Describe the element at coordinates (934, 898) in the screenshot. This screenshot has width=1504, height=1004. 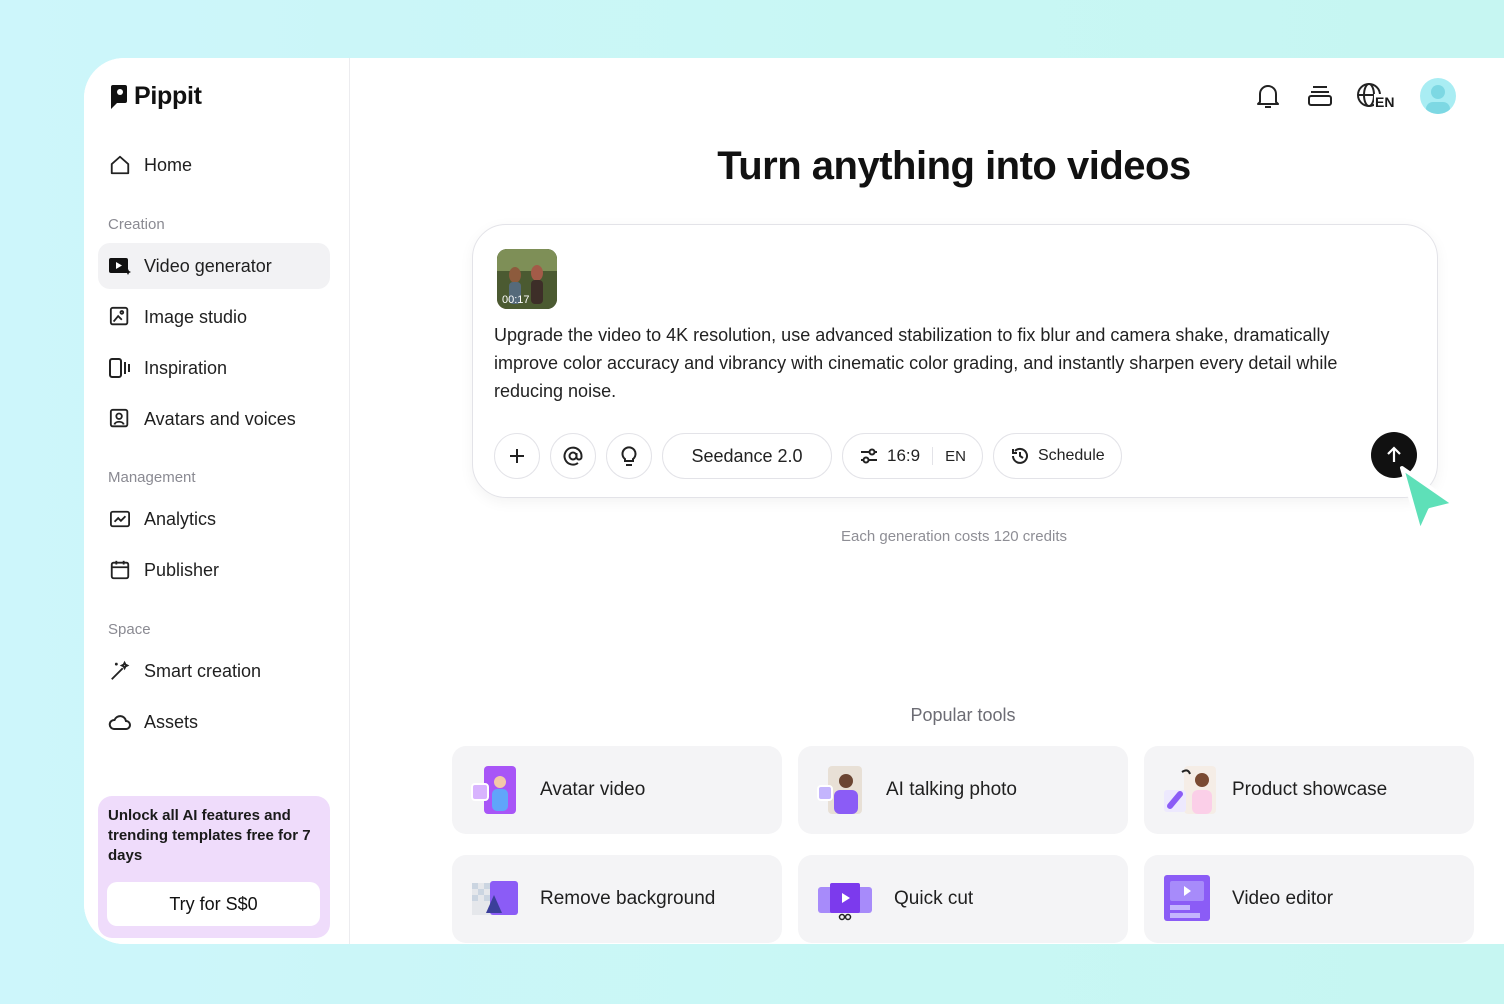
I see `tool-label: Quick cut` at that location.